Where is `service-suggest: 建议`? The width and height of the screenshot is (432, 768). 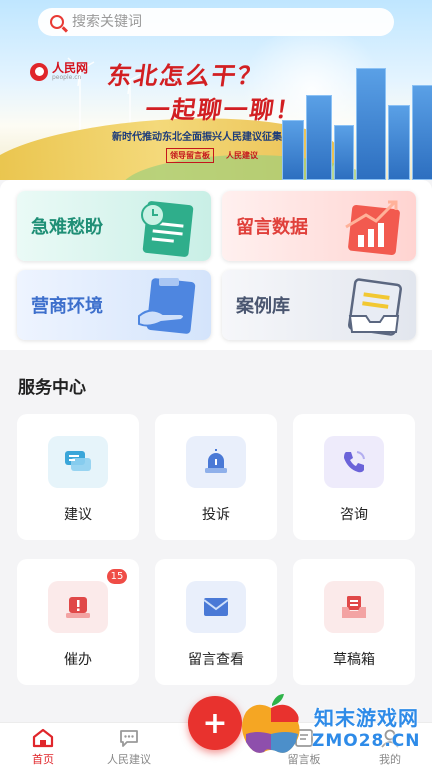 service-suggest: 建议 is located at coordinates (78, 477).